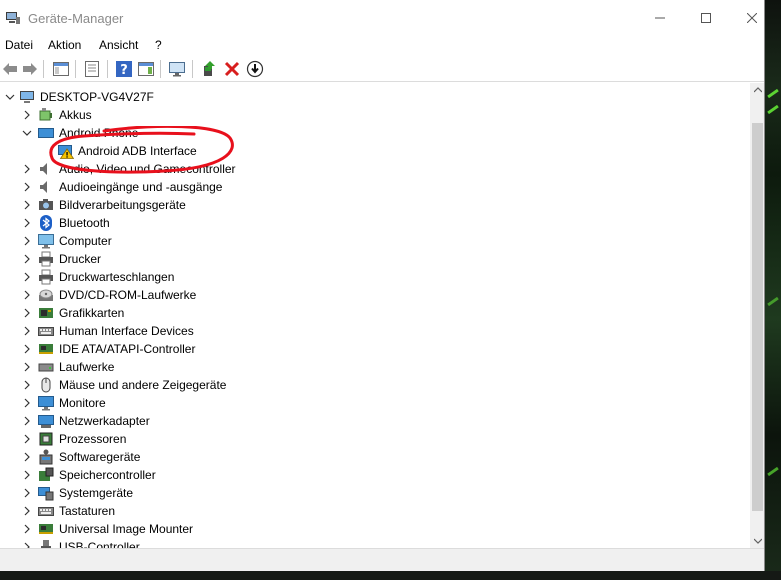 The width and height of the screenshot is (781, 580). I want to click on close-icon, so click(752, 18).